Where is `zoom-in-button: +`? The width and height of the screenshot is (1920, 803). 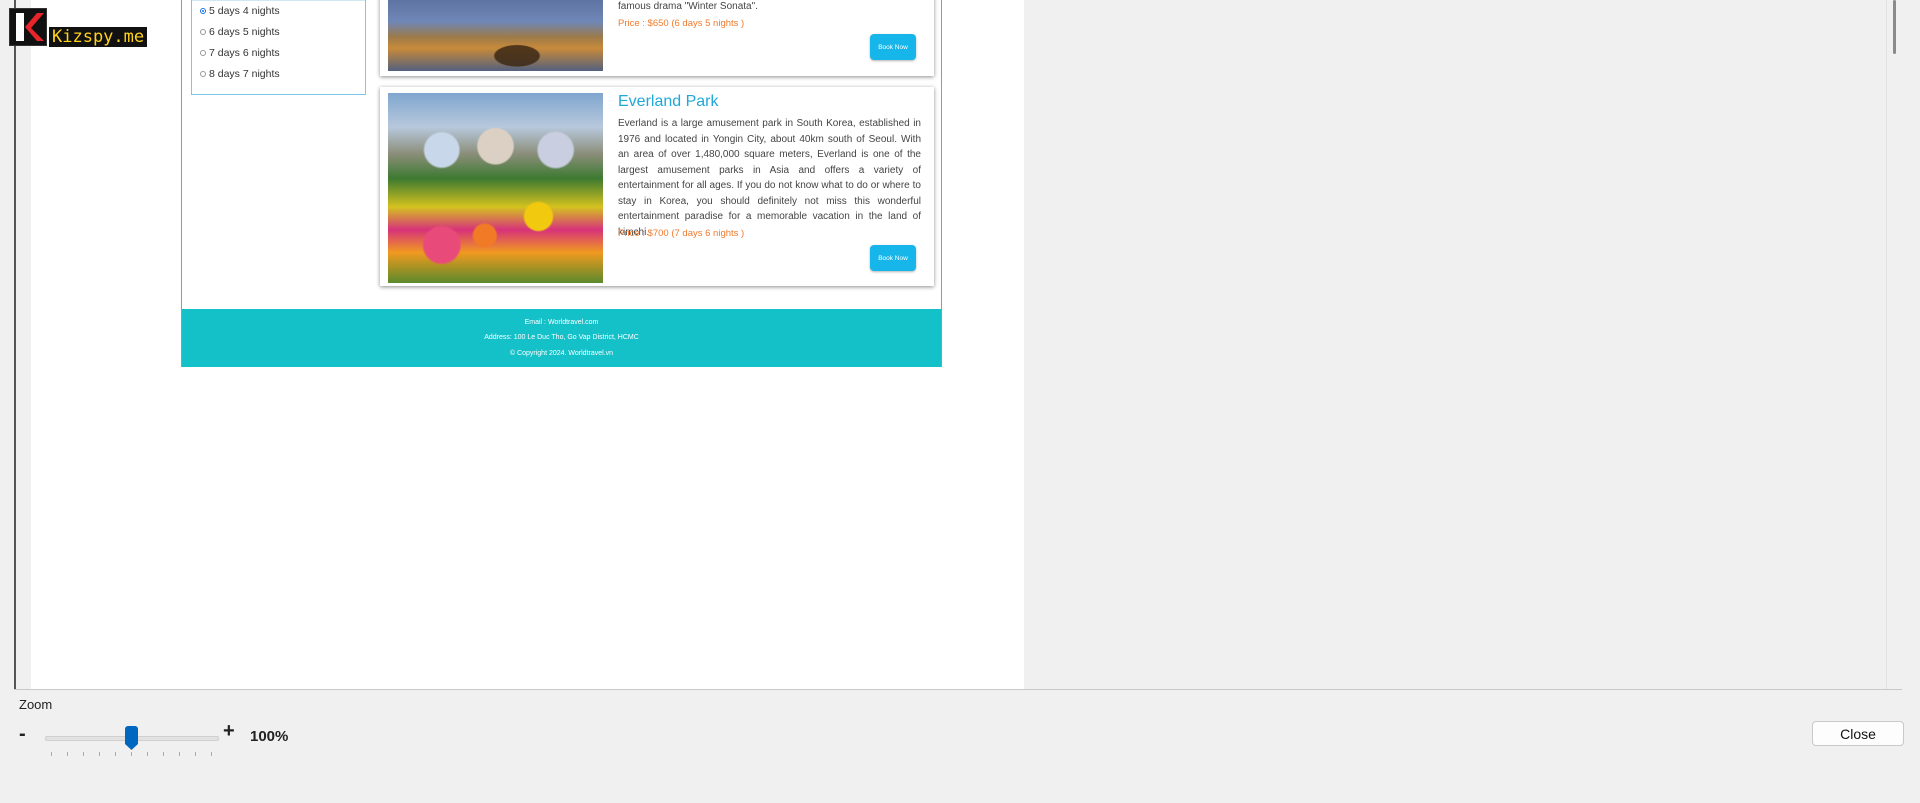 zoom-in-button: + is located at coordinates (229, 731).